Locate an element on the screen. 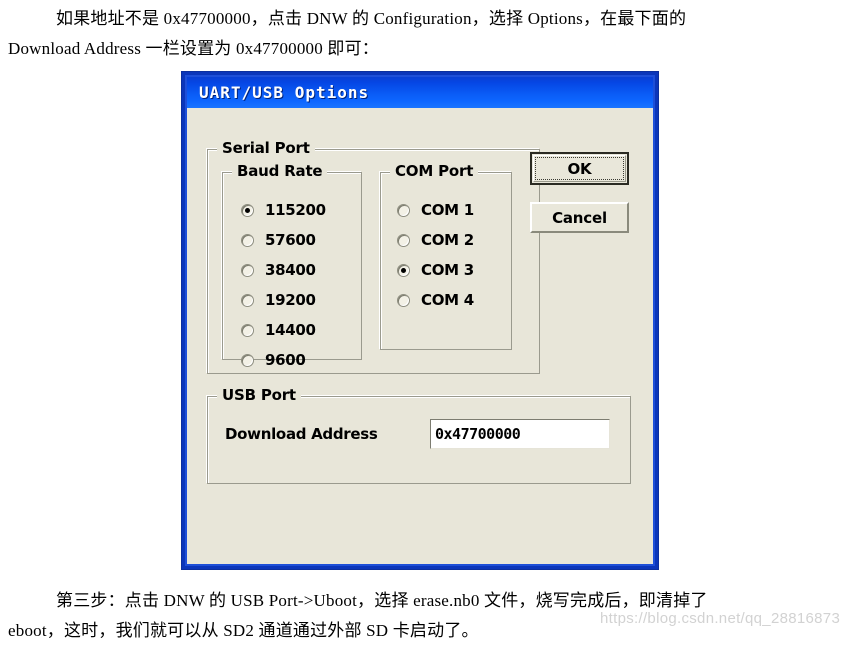 This screenshot has width=844, height=646. cancel-button: Cancel is located at coordinates (579, 217).